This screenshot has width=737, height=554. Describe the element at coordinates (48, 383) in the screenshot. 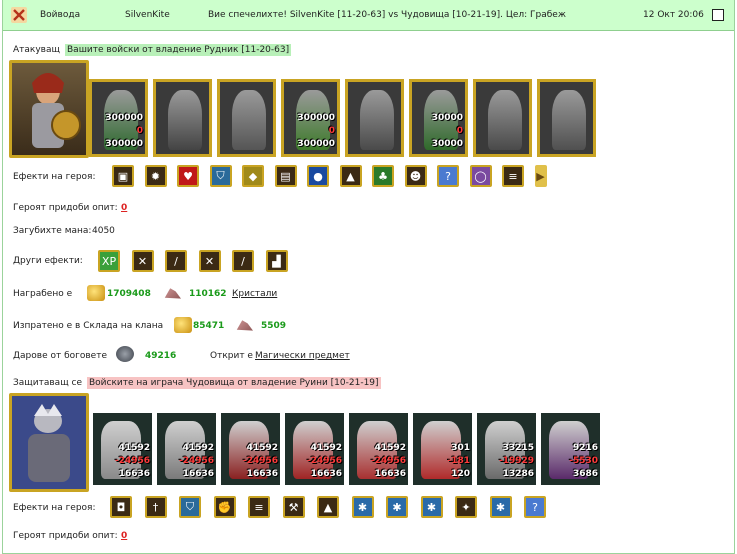

I see `defender-label: Защитаващ се` at that location.